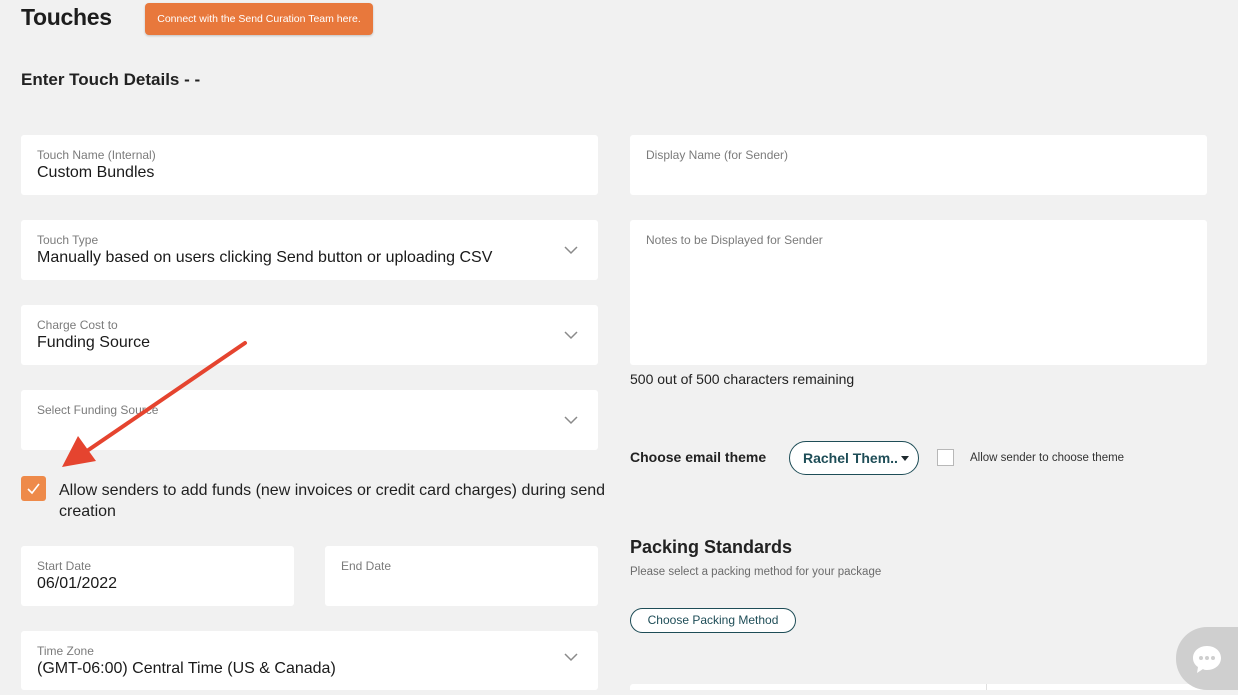 The image size is (1238, 695). What do you see at coordinates (713, 620) in the screenshot?
I see `choose-packing-method-button: Choose Packing Method` at bounding box center [713, 620].